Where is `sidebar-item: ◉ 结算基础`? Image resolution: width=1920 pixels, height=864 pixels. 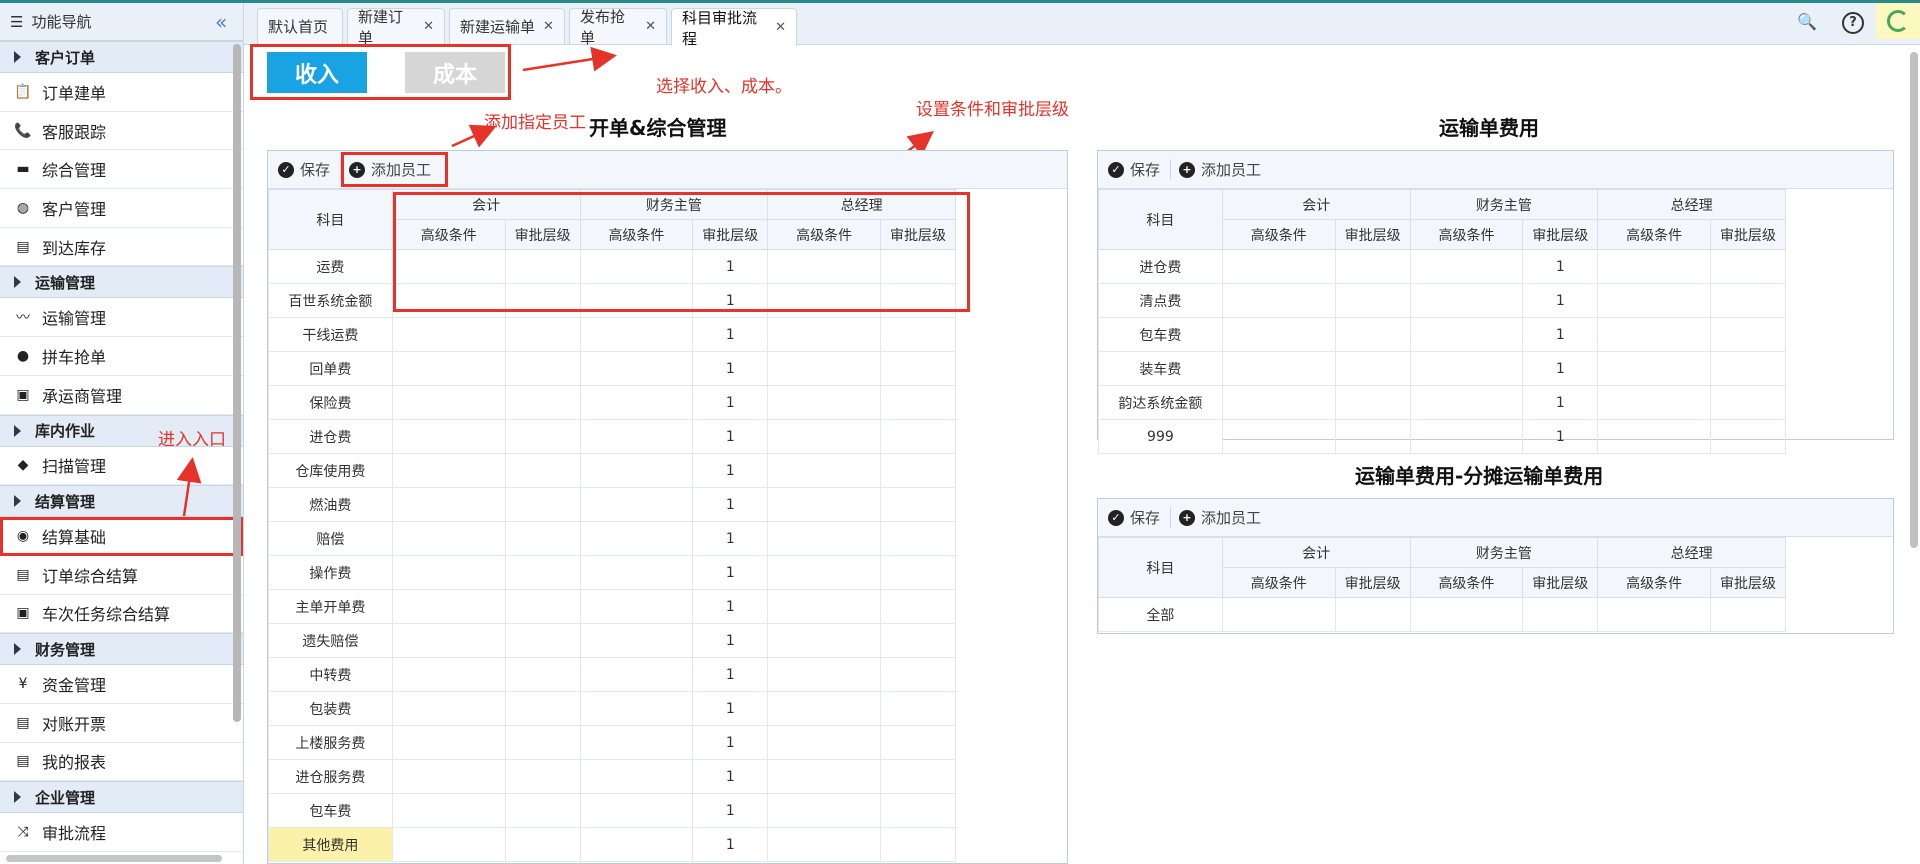
sidebar-item: ◉ 结算基础 is located at coordinates (121, 536).